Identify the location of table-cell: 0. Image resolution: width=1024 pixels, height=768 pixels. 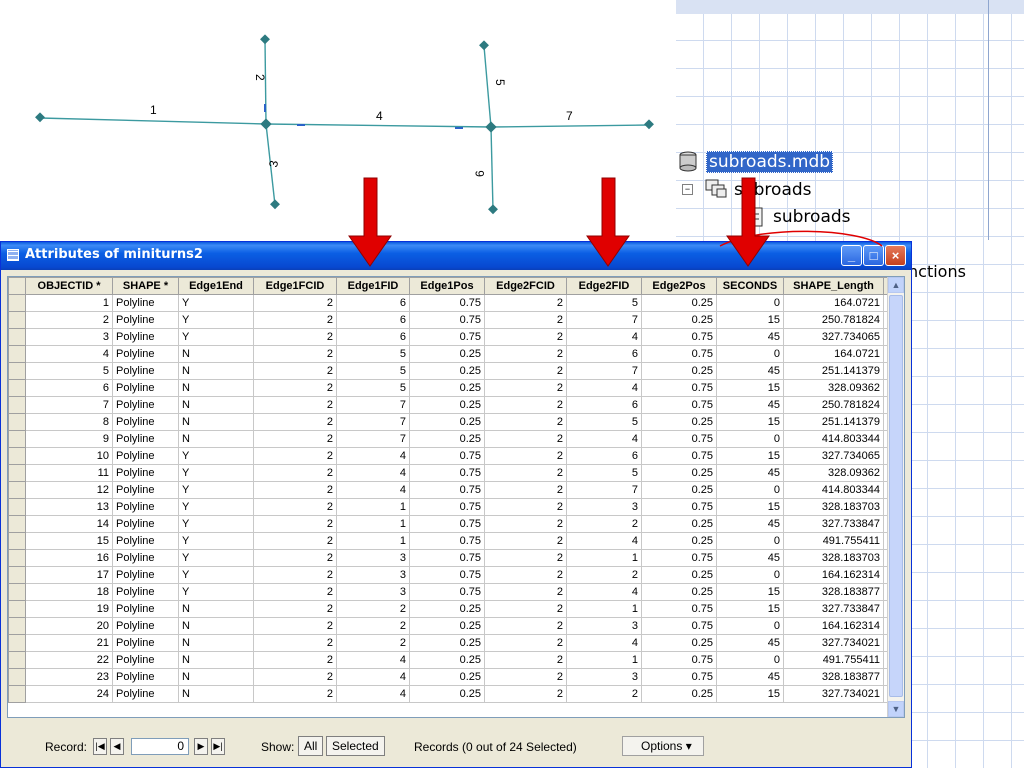
(750, 439).